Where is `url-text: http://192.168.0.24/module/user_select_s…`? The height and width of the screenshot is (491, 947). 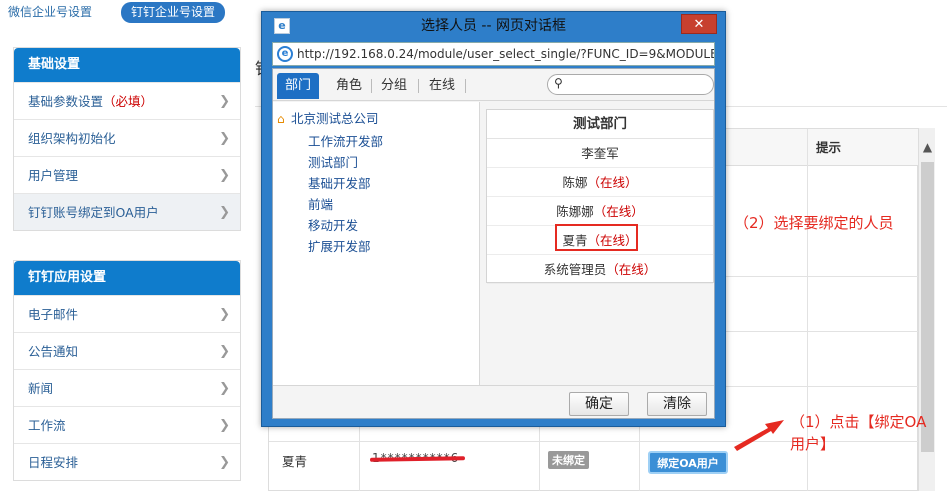
url-text: http://192.168.0.24/module/user_select_s… is located at coordinates (506, 54).